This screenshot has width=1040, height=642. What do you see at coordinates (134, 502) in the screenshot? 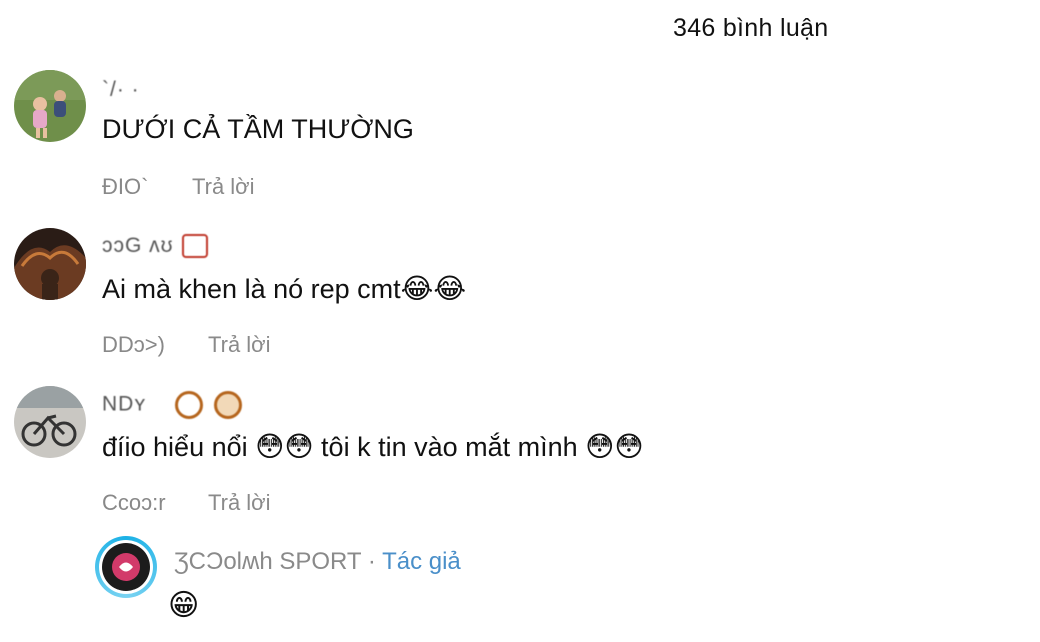
I see `comment-time: Ccoɔ:r` at bounding box center [134, 502].